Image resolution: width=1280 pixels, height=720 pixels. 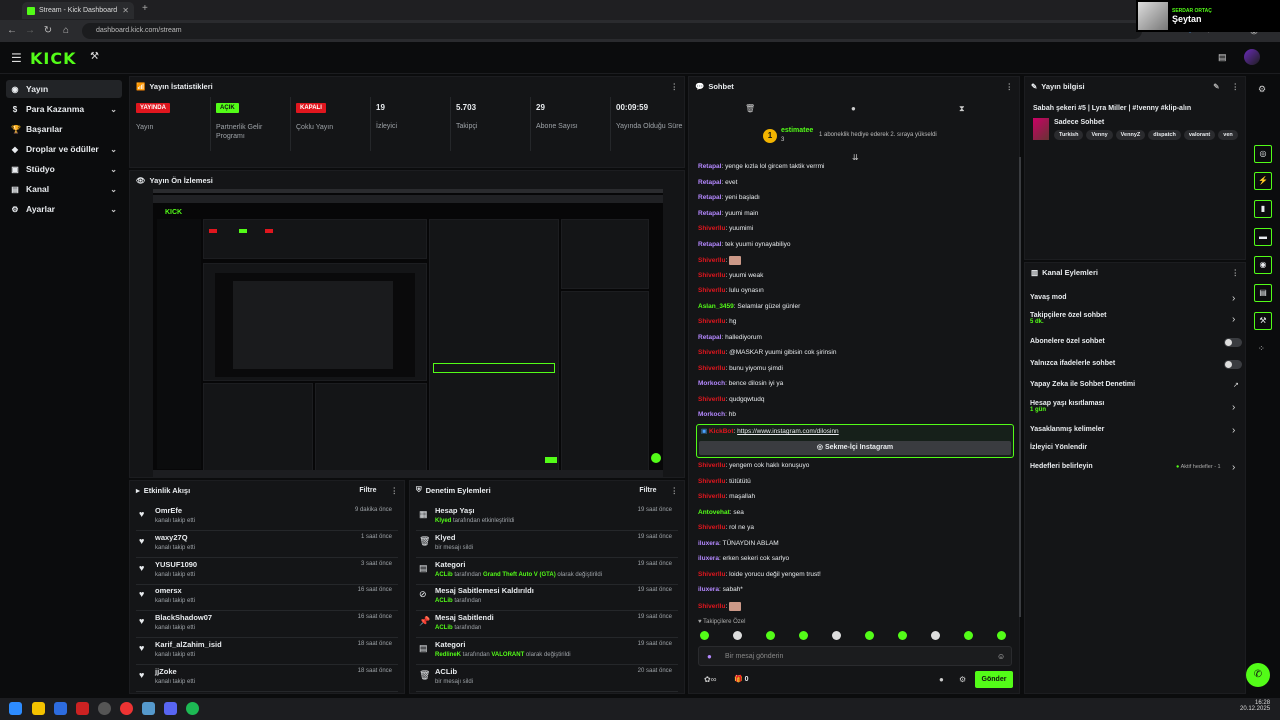 I want to click on activity-user: jjZoke, so click(x=166, y=671).